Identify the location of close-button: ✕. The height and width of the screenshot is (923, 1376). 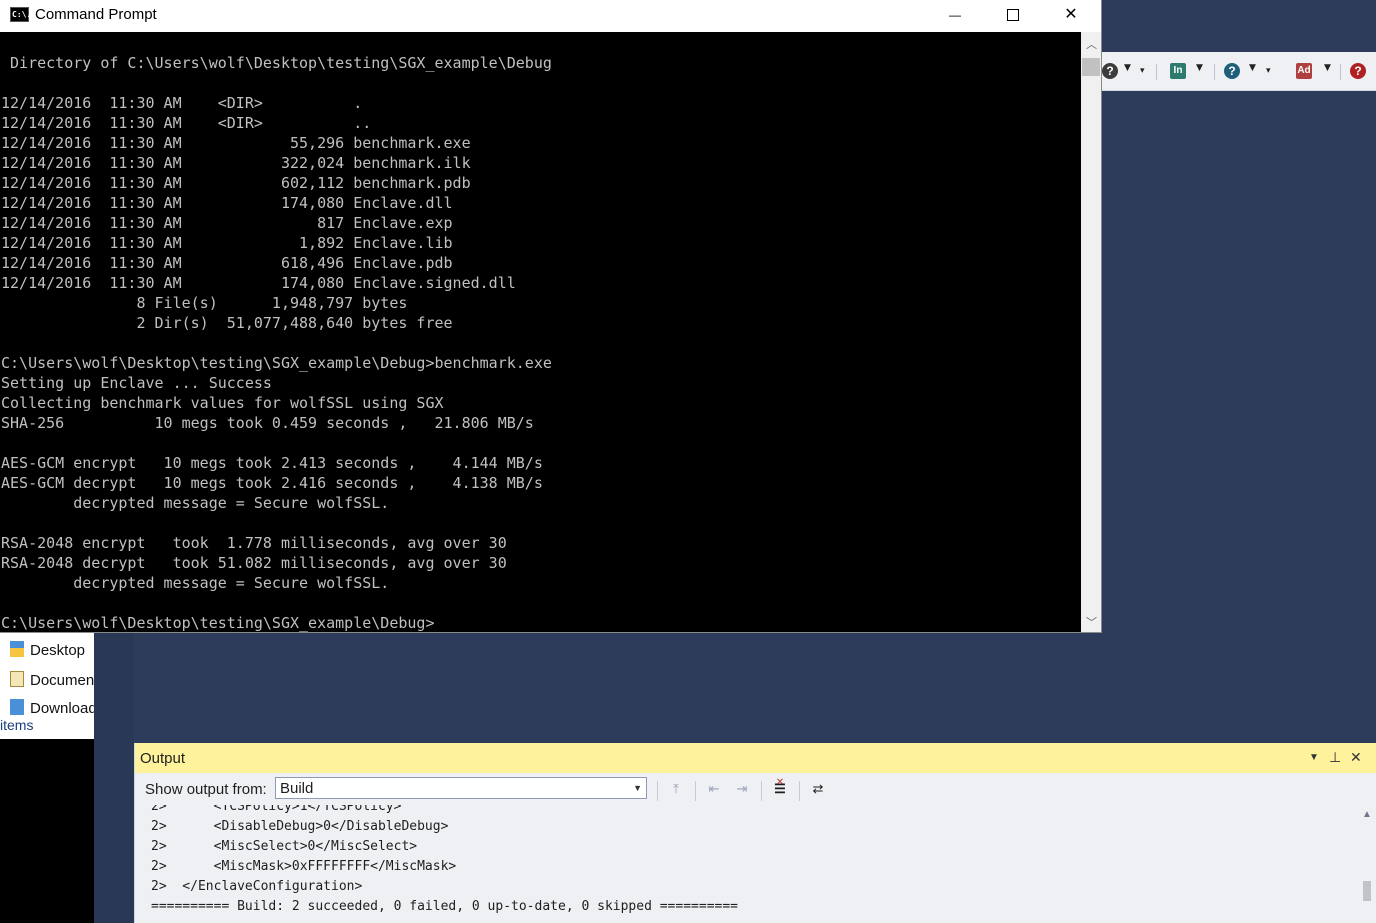
(1071, 16).